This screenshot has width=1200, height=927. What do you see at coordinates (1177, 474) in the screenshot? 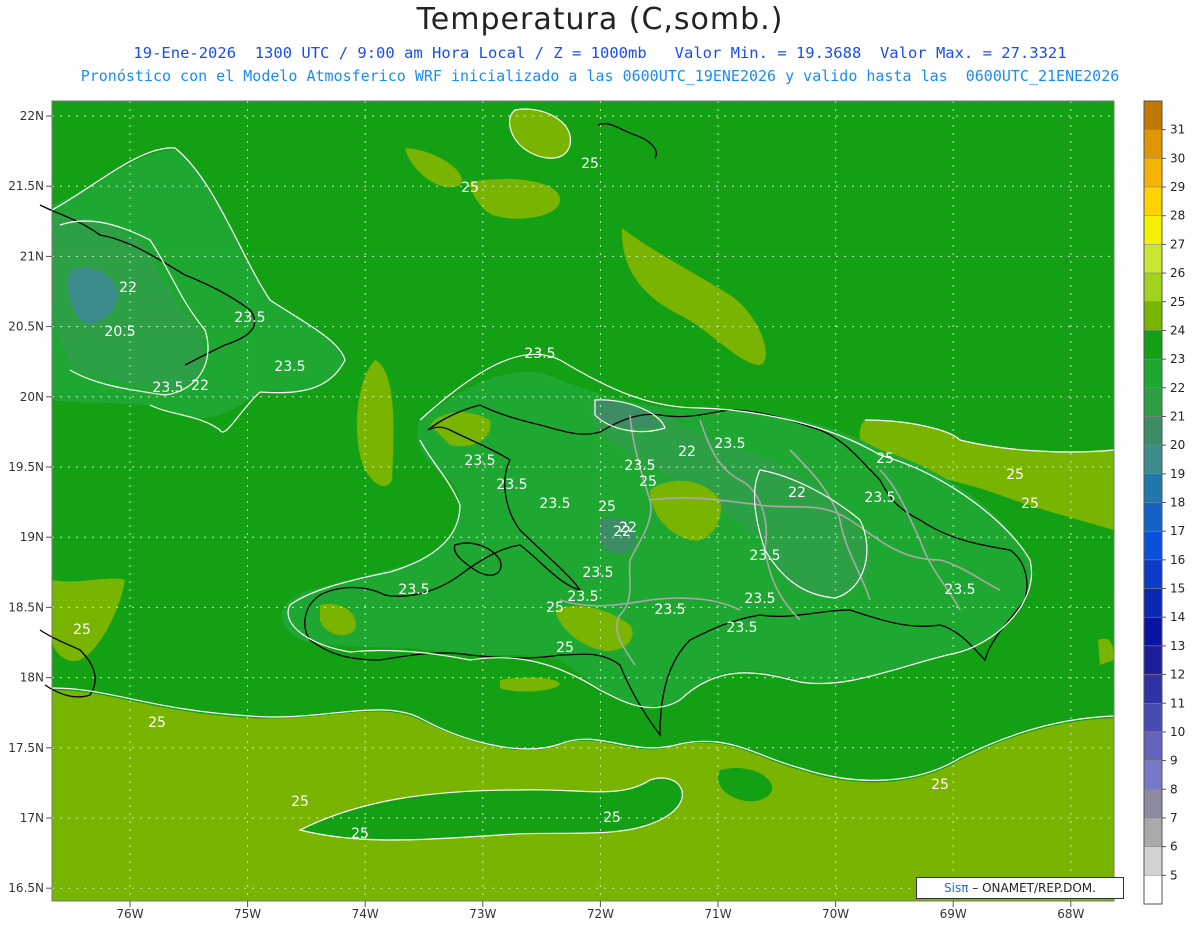
I see `colorbar-label: 19` at bounding box center [1177, 474].